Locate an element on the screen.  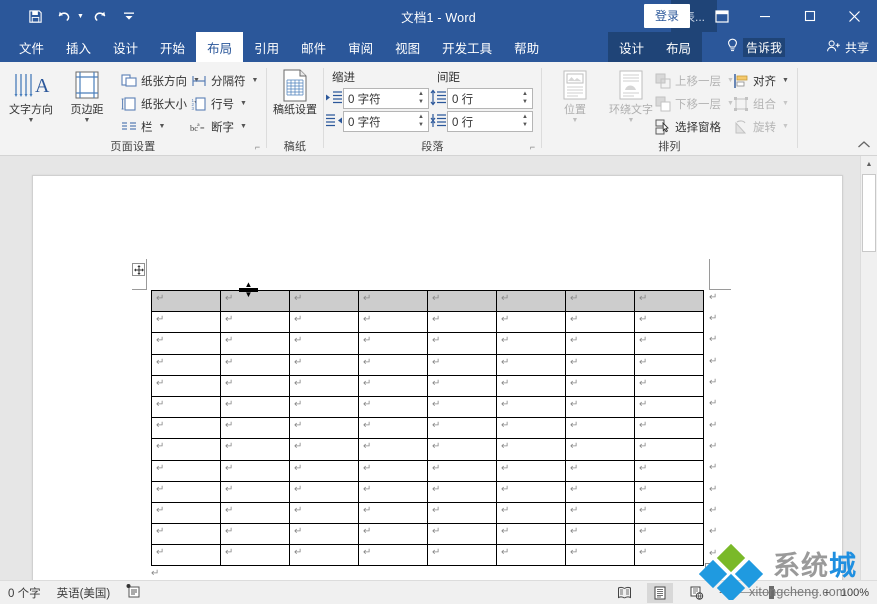
tab-table-layout: 布局 is located at coordinates (678, 47).